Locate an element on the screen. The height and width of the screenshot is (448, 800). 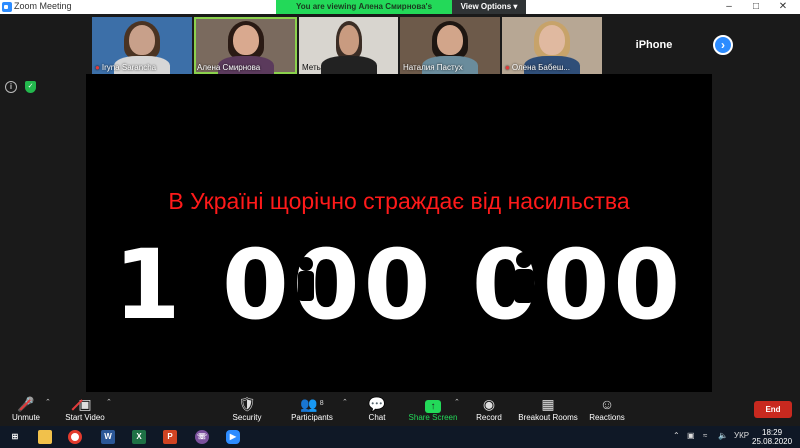
participant-name: Наталия Пастух is located at coordinates (433, 67).